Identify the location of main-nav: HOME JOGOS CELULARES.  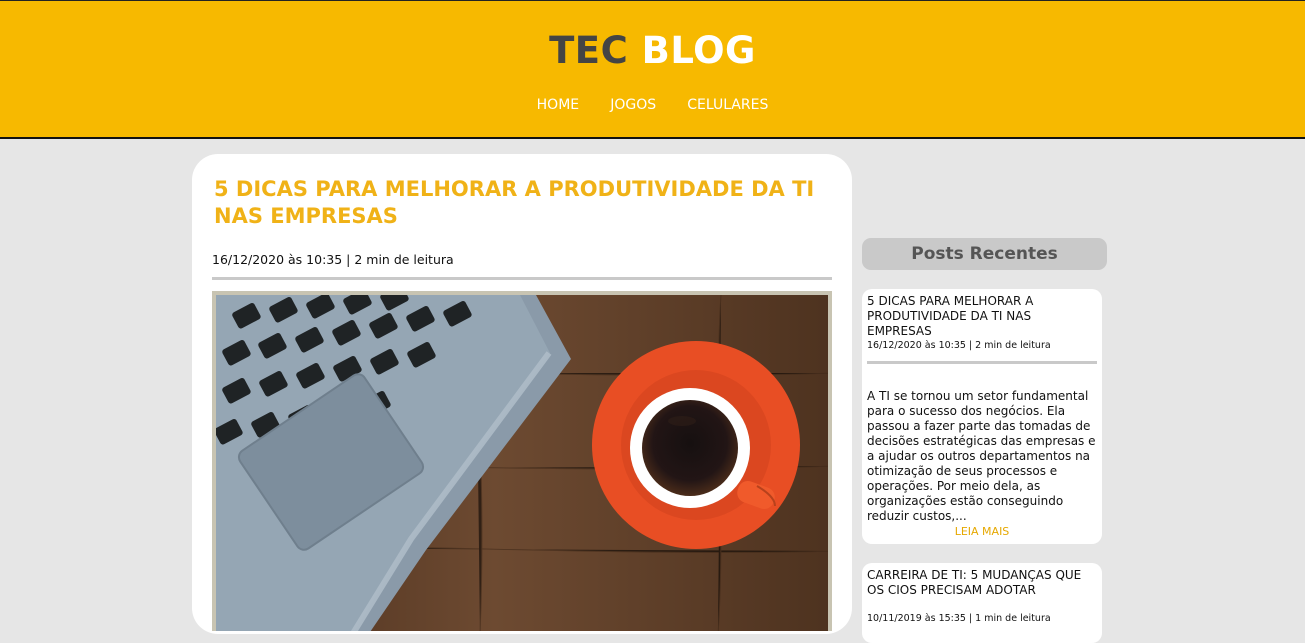
(652, 103).